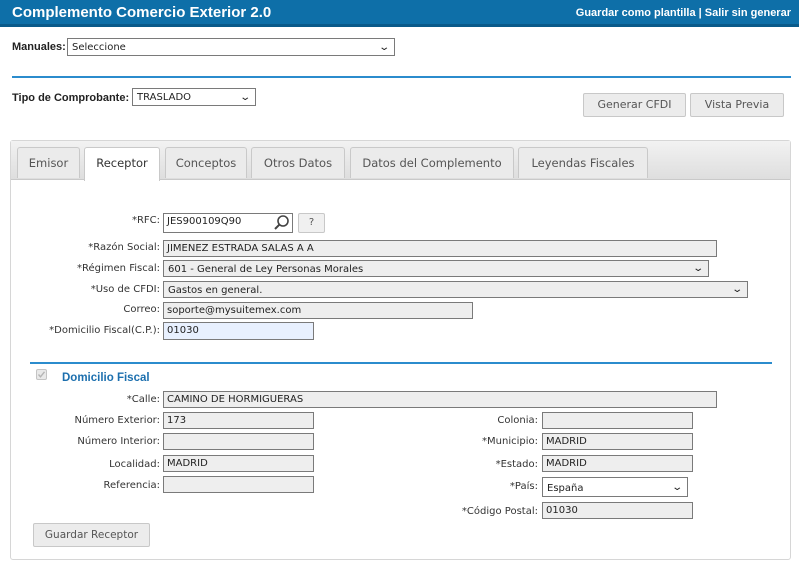  I want to click on calle-label: *Calle:, so click(143, 399).